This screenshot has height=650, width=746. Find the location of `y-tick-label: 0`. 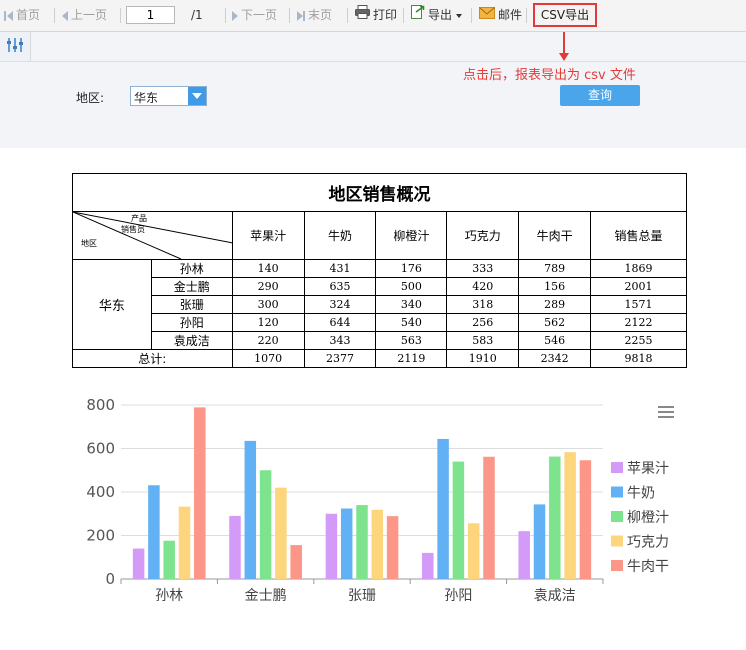

y-tick-label: 0 is located at coordinates (110, 579).